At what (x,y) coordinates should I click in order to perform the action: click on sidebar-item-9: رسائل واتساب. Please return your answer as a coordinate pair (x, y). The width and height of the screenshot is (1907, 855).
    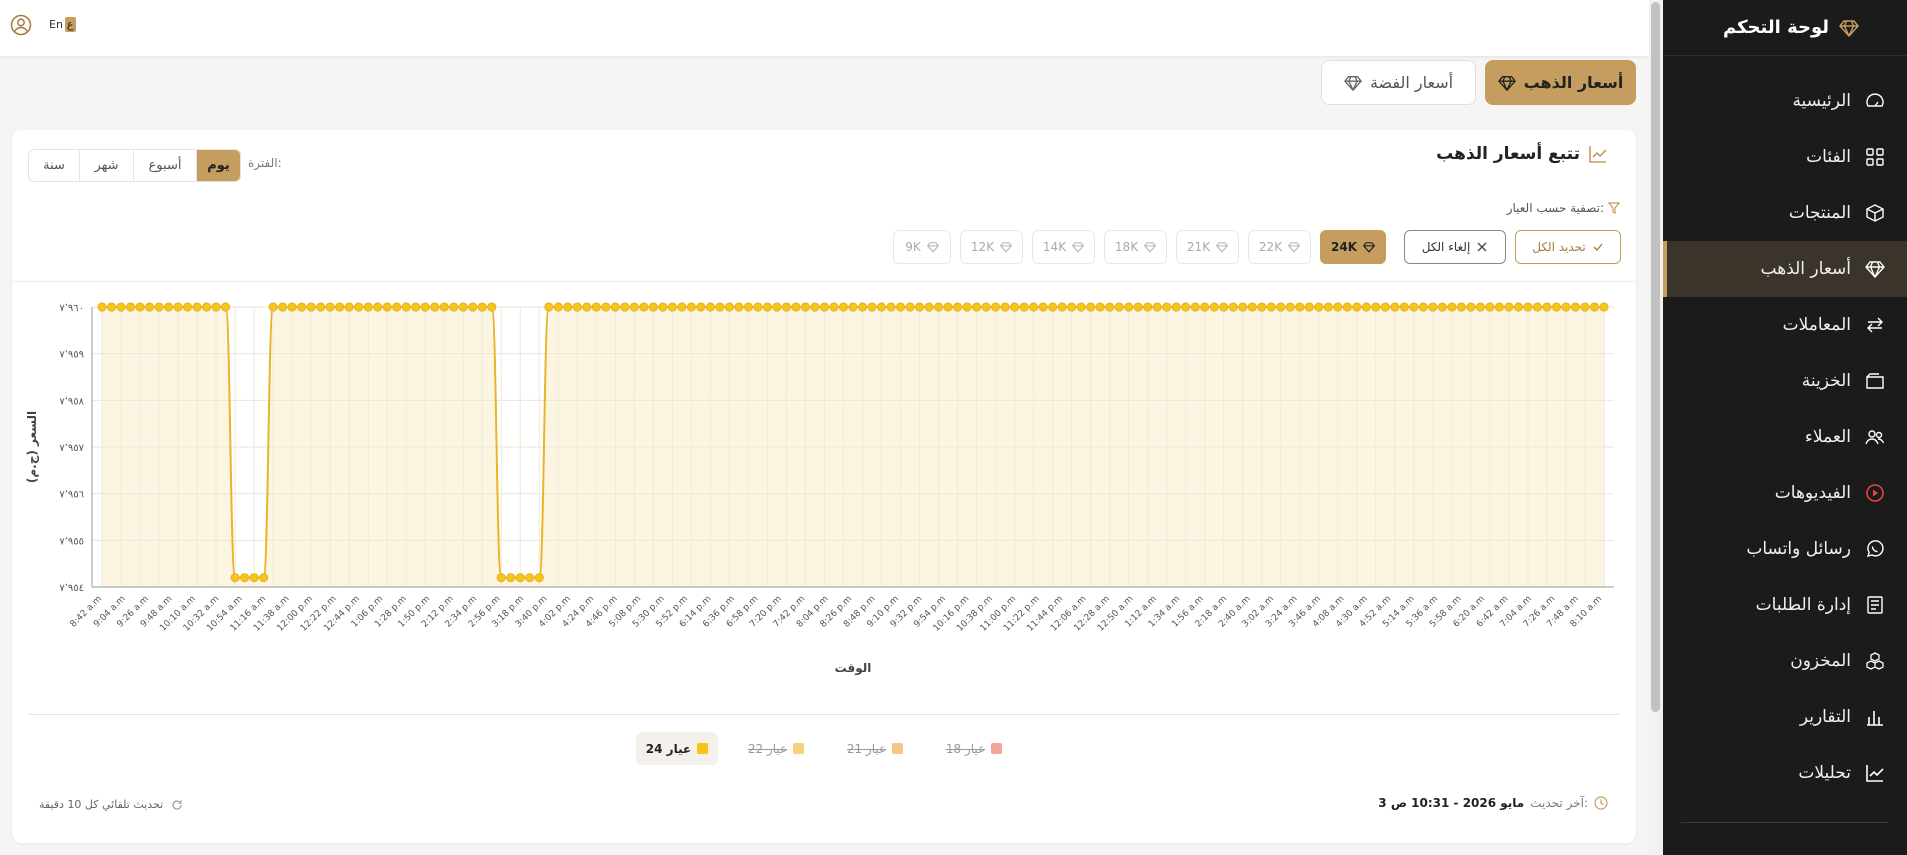
    Looking at the image, I should click on (1785, 549).